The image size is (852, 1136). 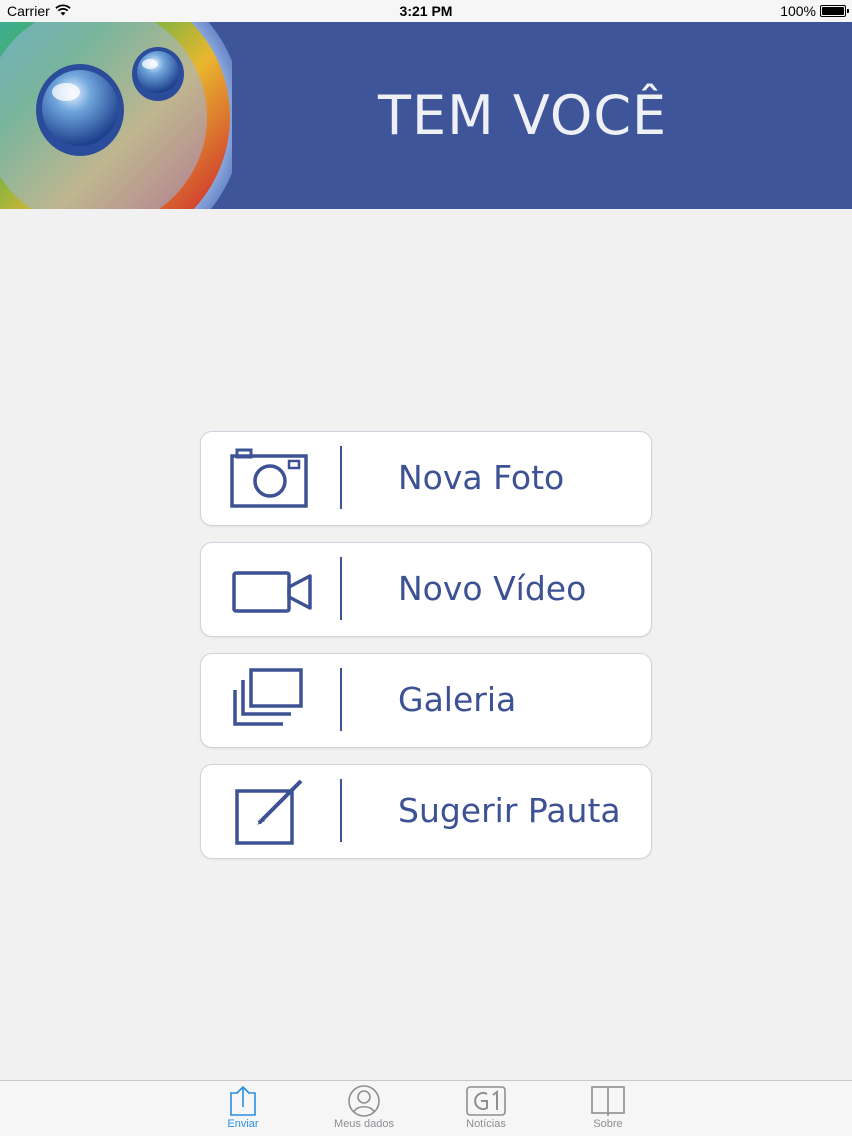 I want to click on camera-icon, so click(x=271, y=479).